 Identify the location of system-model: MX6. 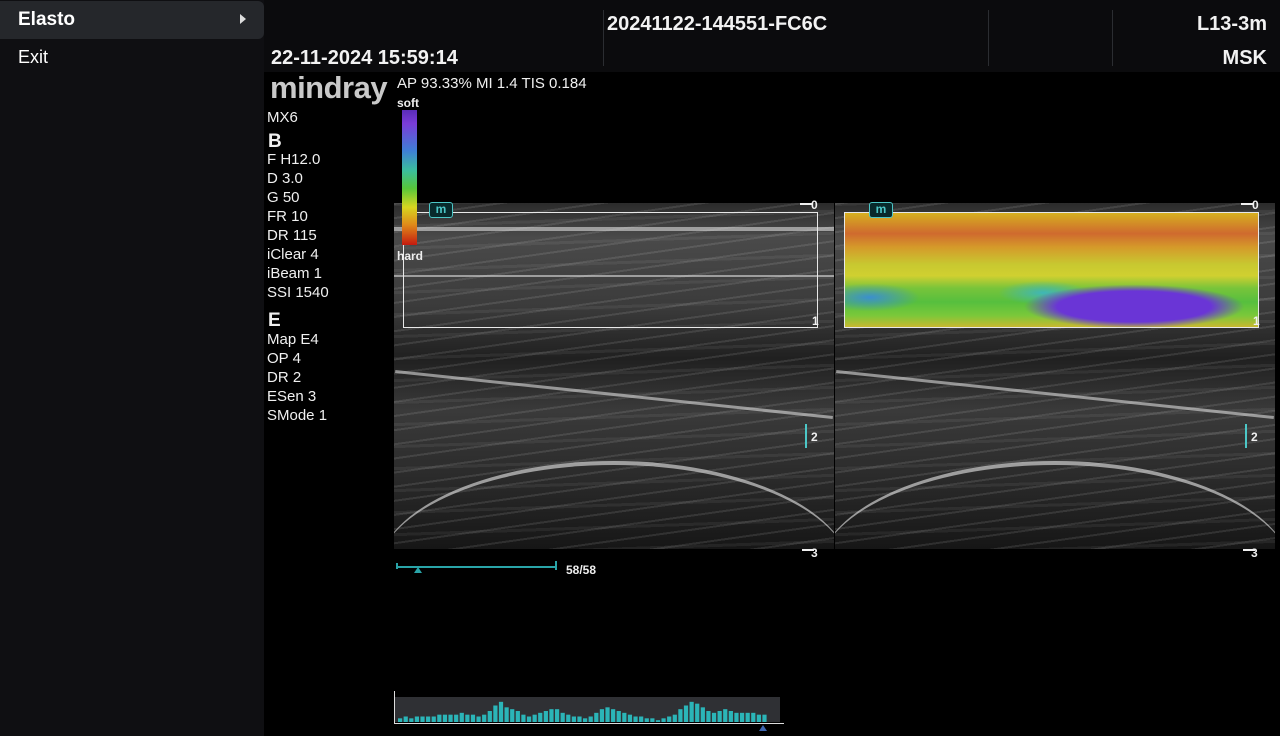
(282, 117).